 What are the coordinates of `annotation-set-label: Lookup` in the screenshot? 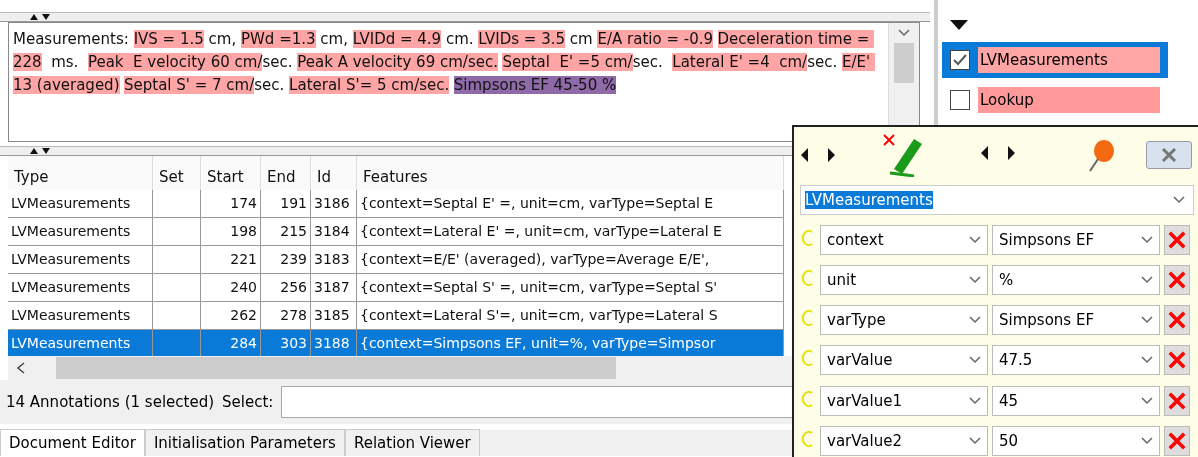 It's located at (1069, 100).